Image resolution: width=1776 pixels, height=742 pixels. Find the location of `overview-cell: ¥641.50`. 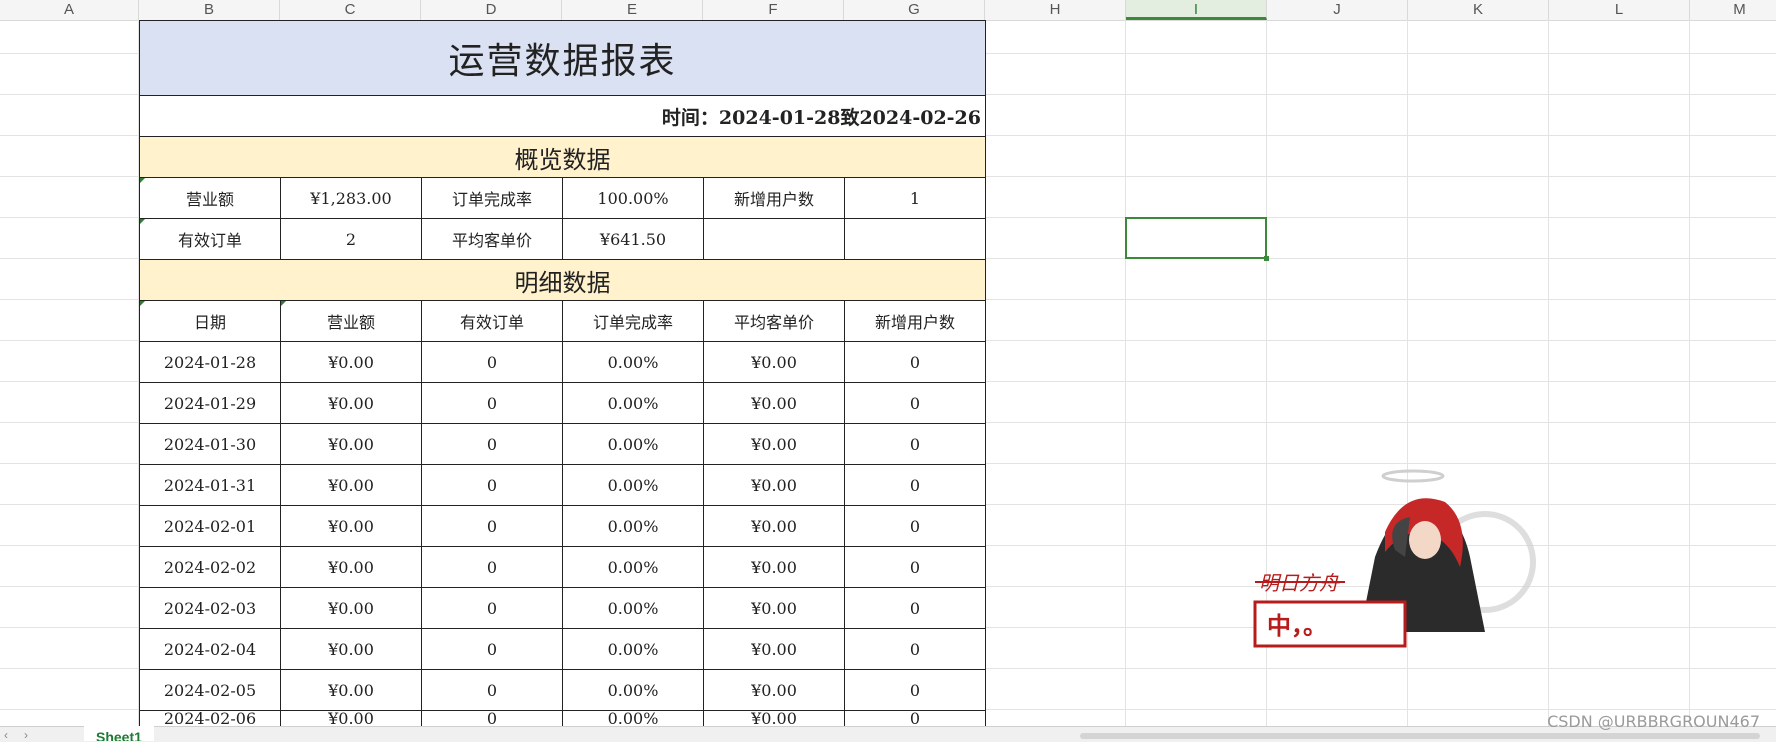

overview-cell: ¥641.50 is located at coordinates (633, 239).